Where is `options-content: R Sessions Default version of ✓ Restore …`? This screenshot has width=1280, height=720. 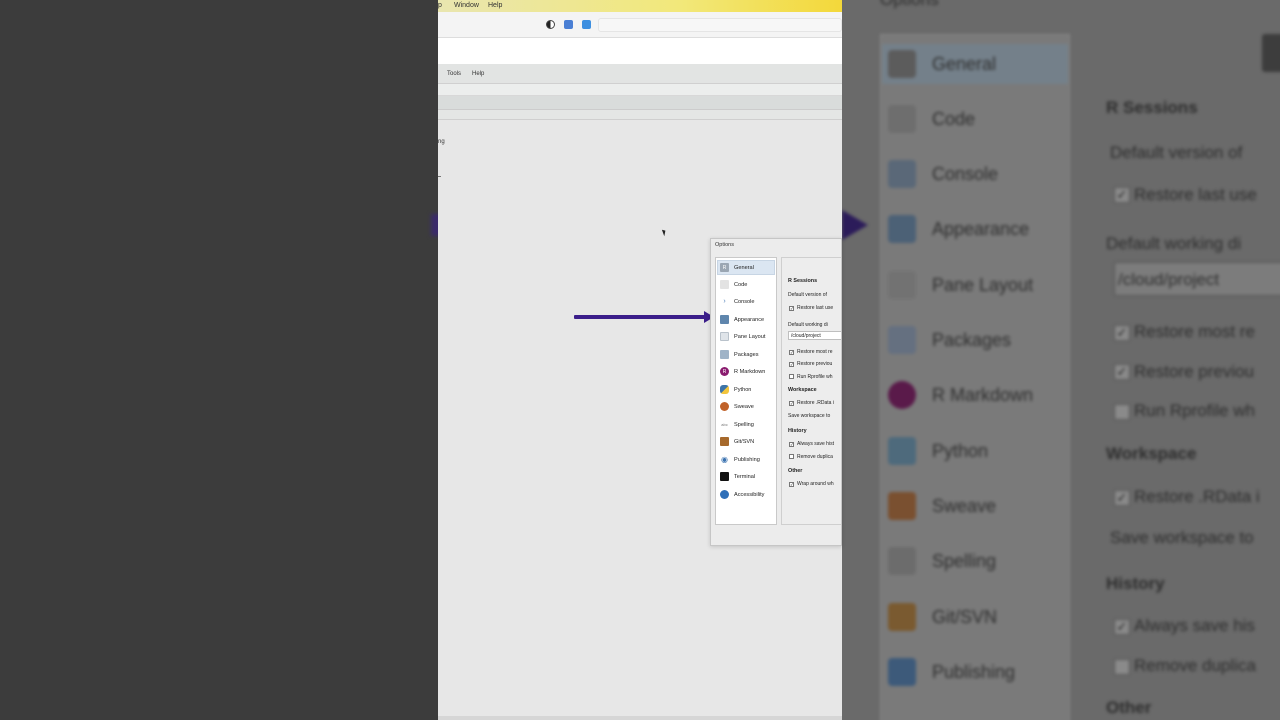
options-content: R Sessions Default version of ✓ Restore … is located at coordinates (811, 391).